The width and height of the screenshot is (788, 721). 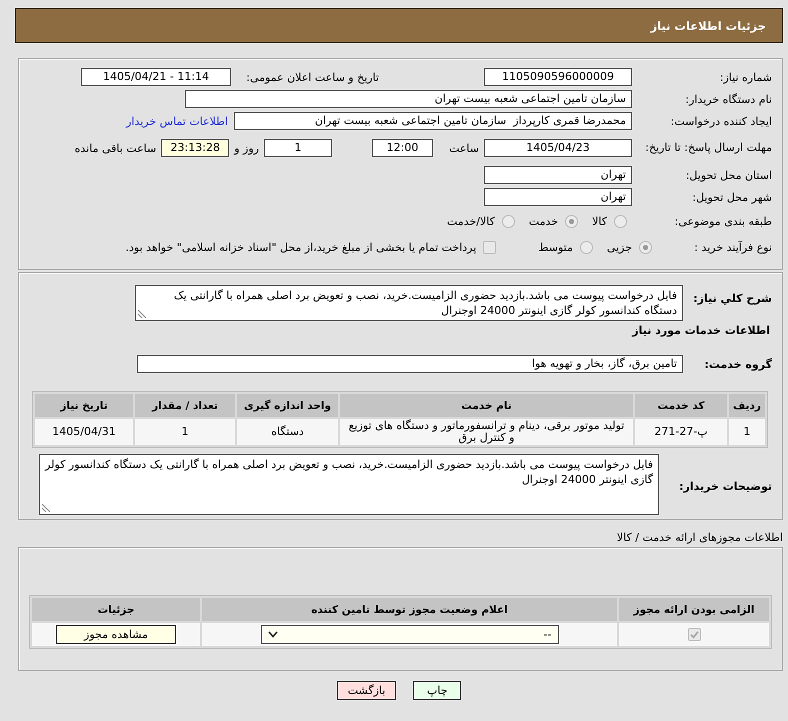 I want to click on table-cell: دستگاه, so click(x=287, y=432).